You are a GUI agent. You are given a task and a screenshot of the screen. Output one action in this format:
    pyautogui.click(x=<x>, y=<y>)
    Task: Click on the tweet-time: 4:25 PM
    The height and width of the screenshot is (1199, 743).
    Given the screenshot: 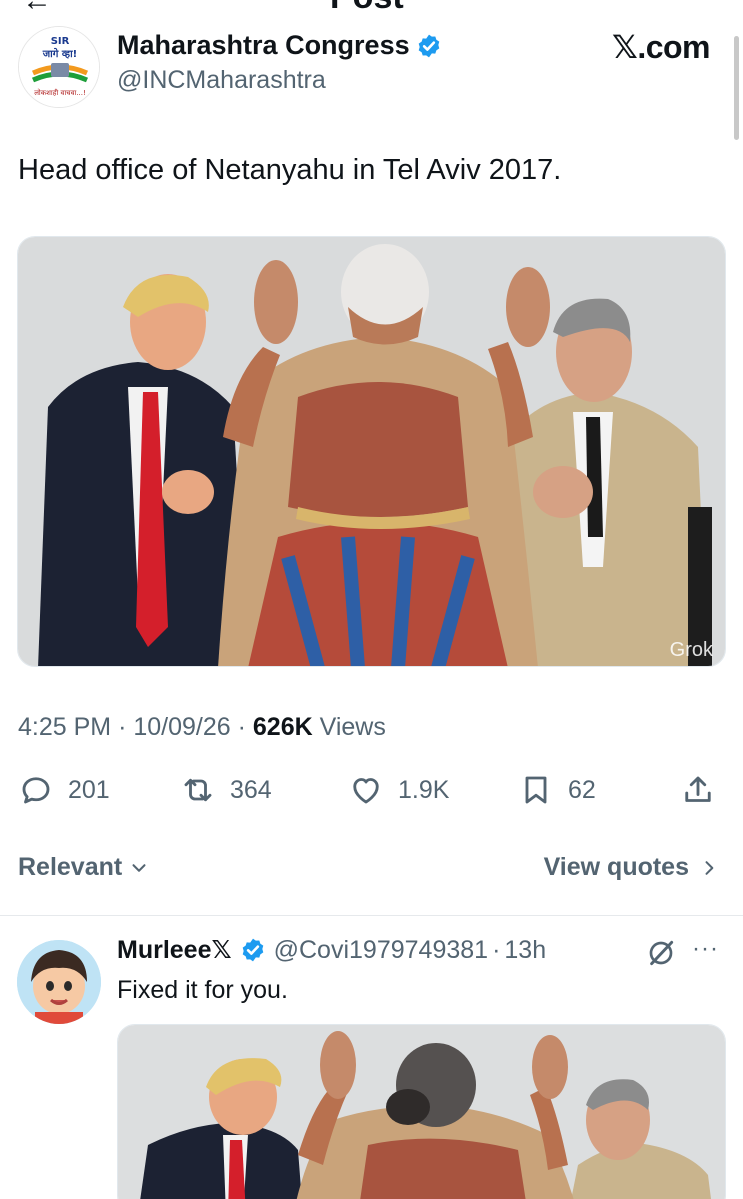 What is the action you would take?
    pyautogui.click(x=64, y=727)
    